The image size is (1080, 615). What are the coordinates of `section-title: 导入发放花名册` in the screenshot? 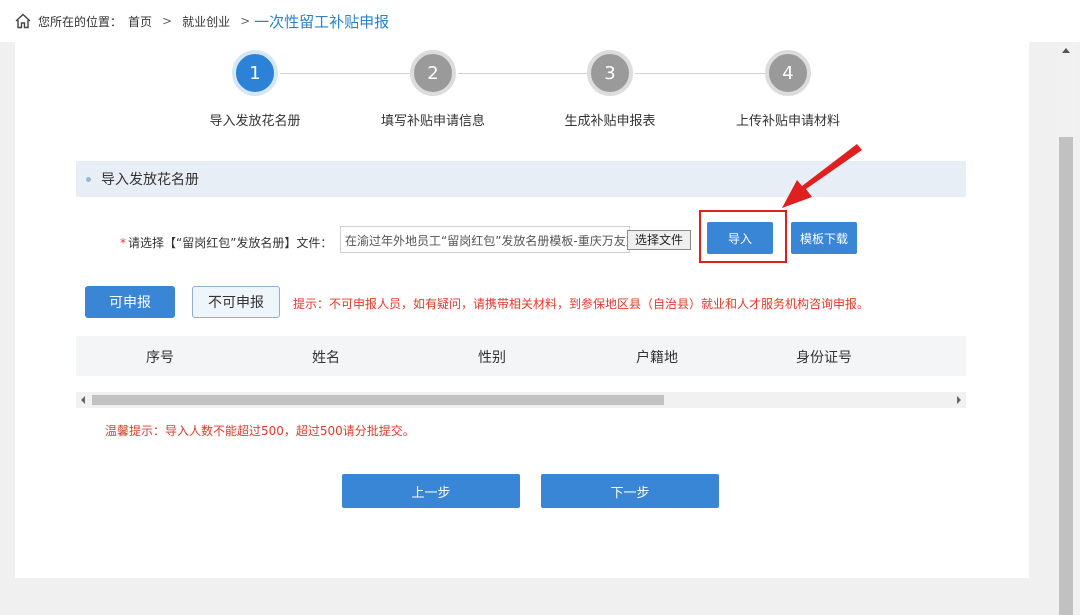 It's located at (150, 180).